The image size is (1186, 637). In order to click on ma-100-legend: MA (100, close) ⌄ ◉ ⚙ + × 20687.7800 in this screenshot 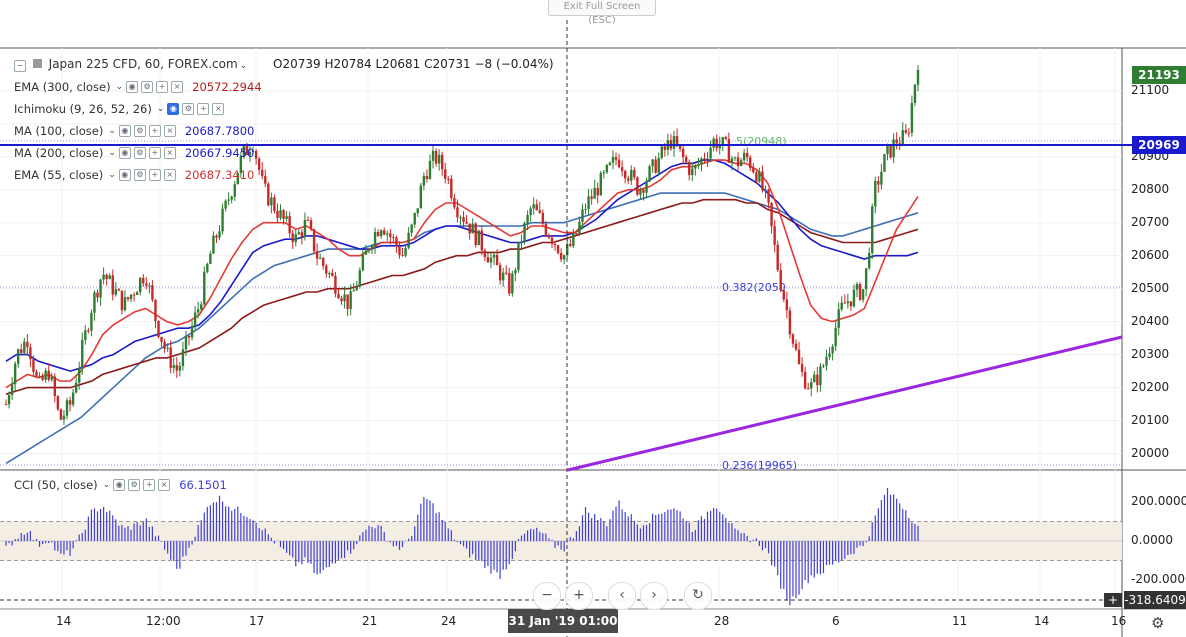, I will do `click(134, 131)`.